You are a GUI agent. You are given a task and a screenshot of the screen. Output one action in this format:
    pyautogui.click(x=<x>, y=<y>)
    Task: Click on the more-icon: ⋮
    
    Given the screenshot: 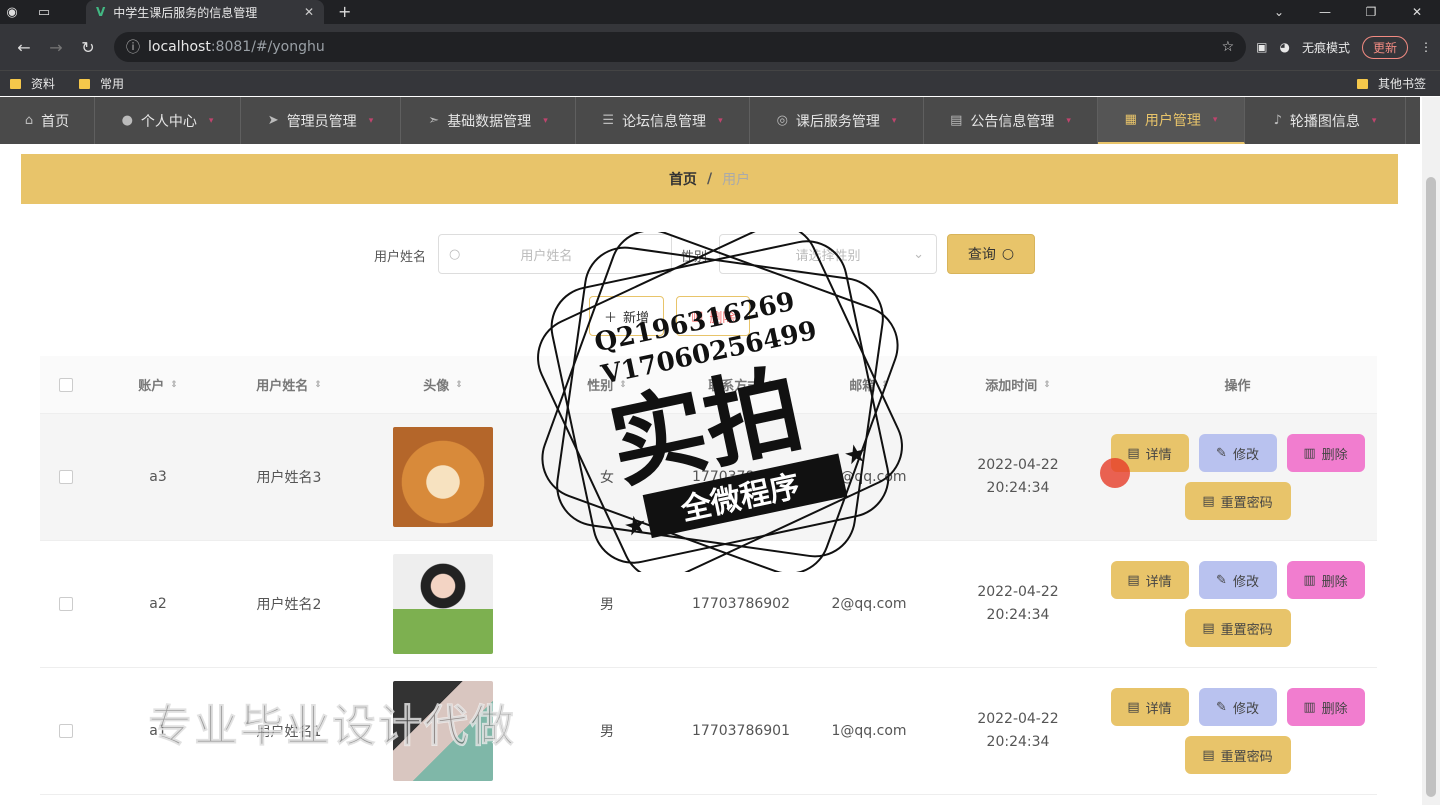 What is the action you would take?
    pyautogui.click(x=1426, y=47)
    